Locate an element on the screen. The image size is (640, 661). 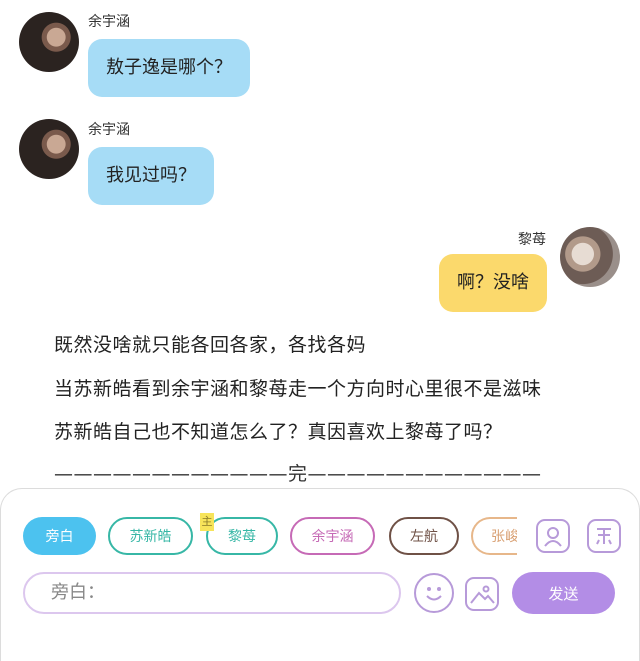
main-role-tag: 主 is located at coordinates (207, 522).